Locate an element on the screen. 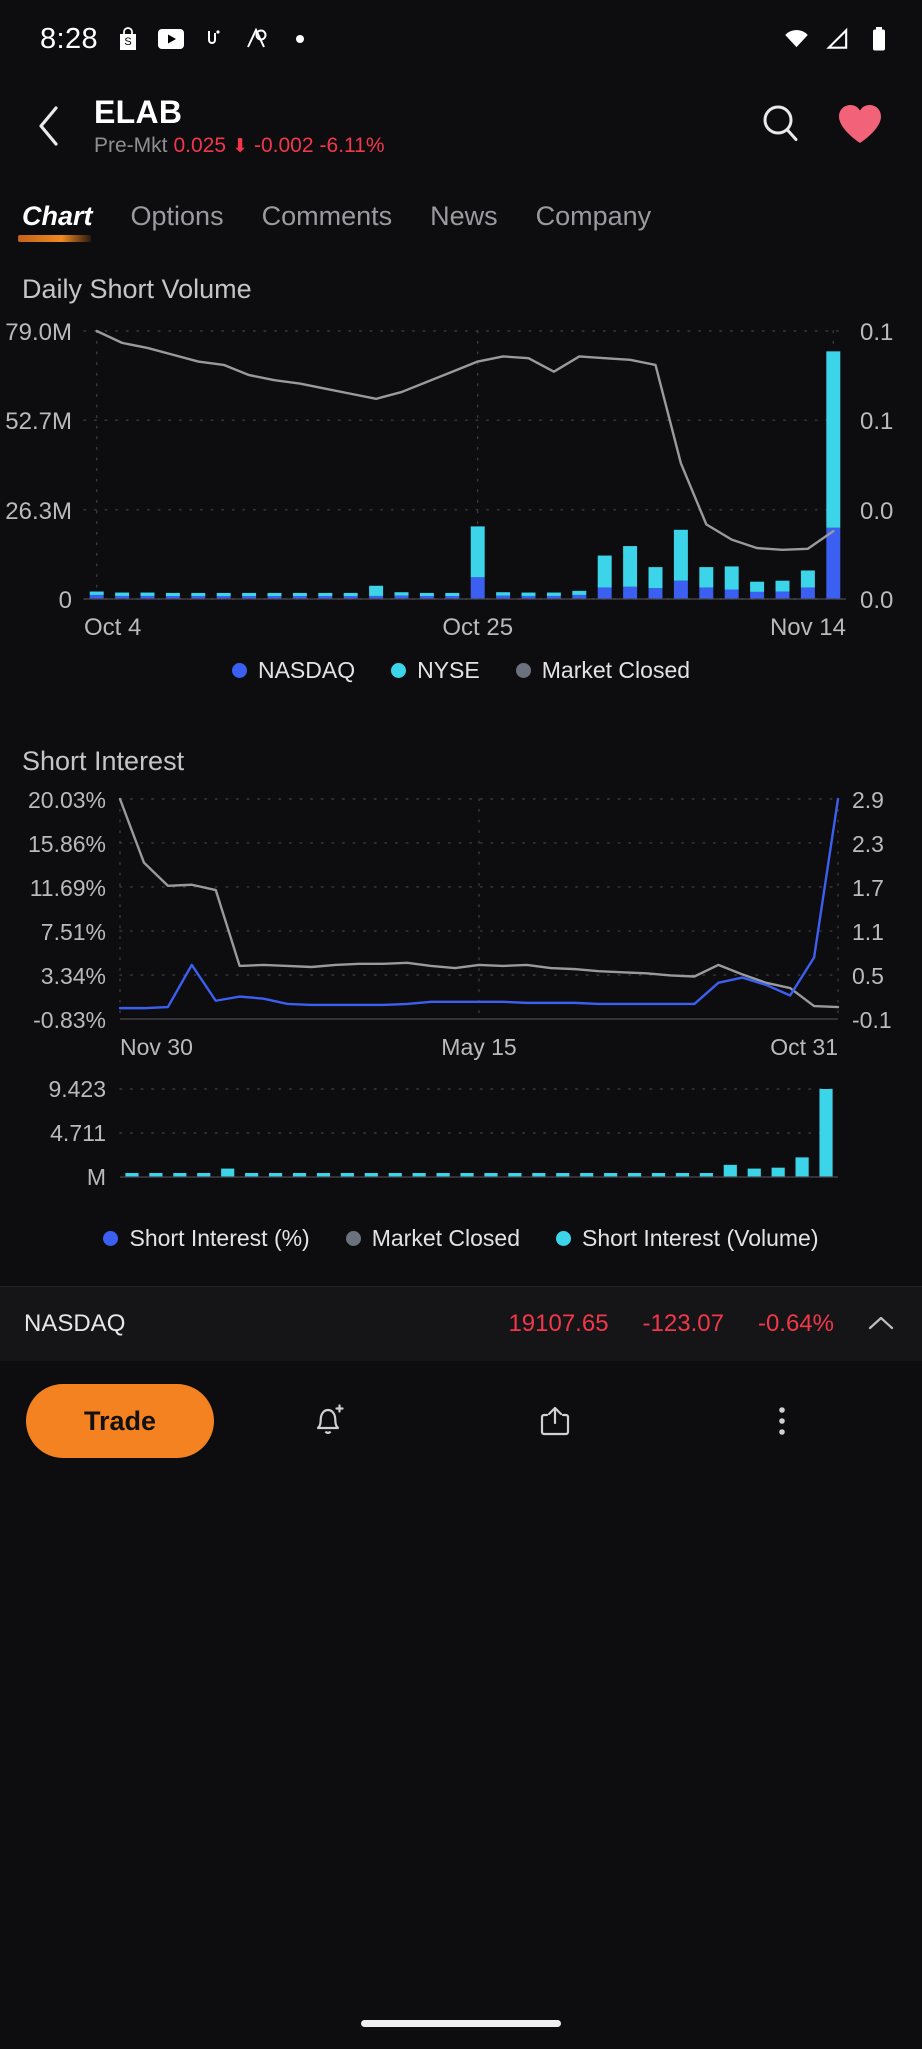 This screenshot has width=922, height=2049. alerts-button is located at coordinates (327, 1421).